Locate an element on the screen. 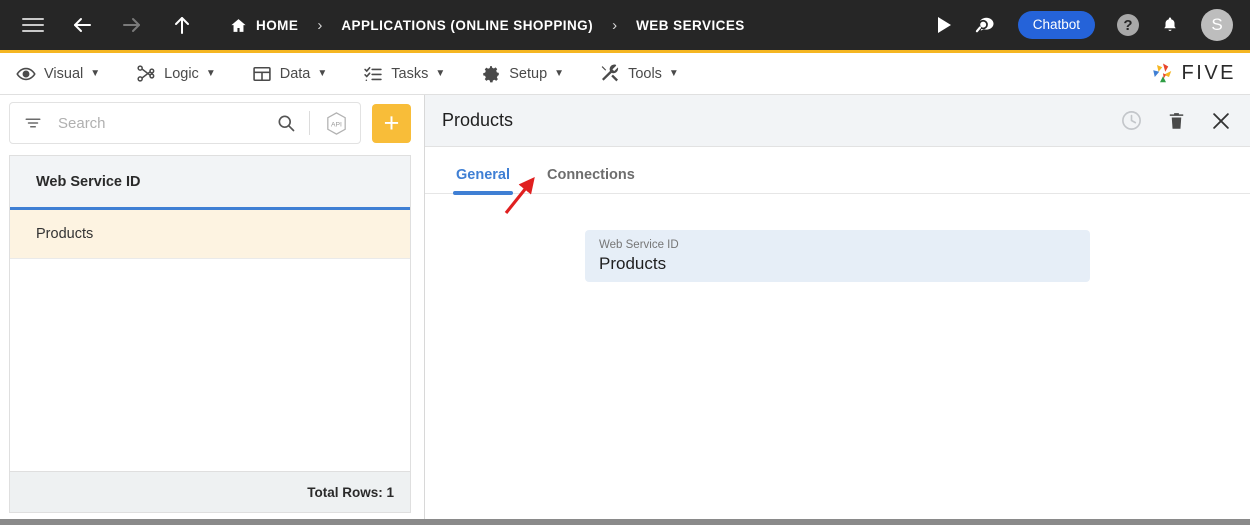 Image resolution: width=1250 pixels, height=525 pixels. window-bottom-edge is located at coordinates (625, 522).